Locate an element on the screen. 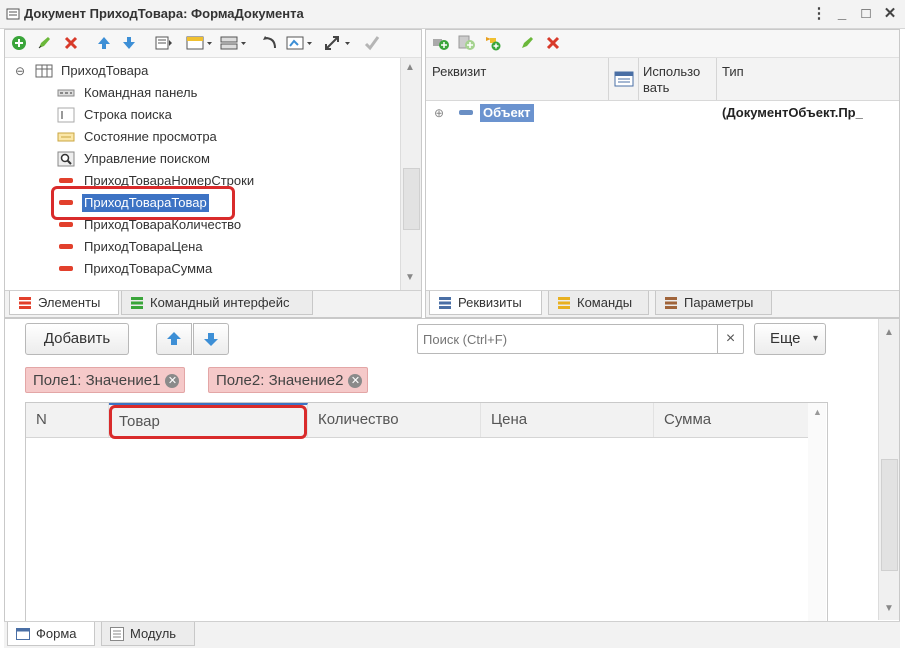  add-icon is located at coordinates (19, 43).